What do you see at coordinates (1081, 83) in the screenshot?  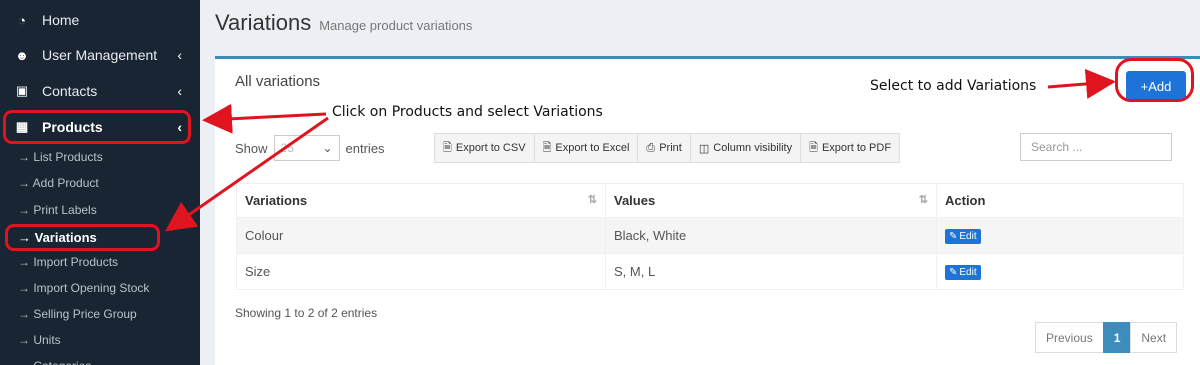 I see `arrow-to-add` at bounding box center [1081, 83].